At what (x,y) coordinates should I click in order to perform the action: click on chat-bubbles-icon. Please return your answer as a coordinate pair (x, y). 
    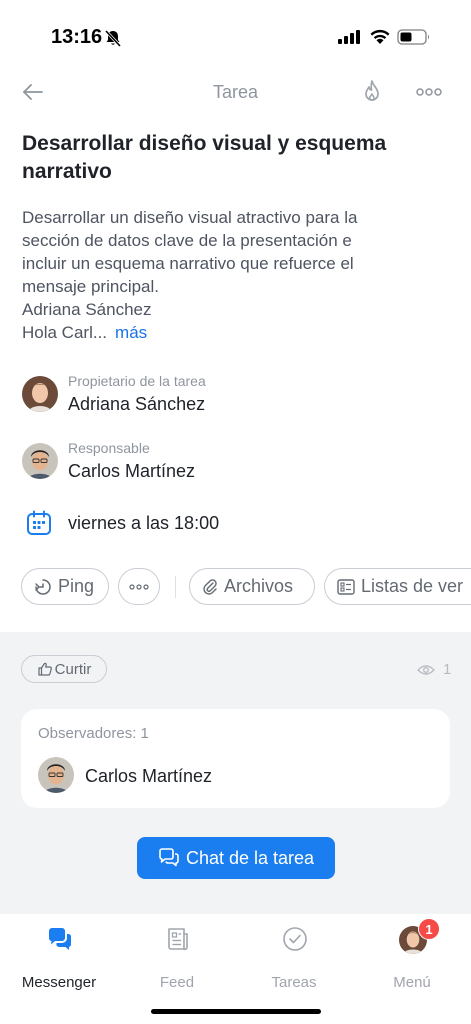
    Looking at the image, I should click on (169, 857).